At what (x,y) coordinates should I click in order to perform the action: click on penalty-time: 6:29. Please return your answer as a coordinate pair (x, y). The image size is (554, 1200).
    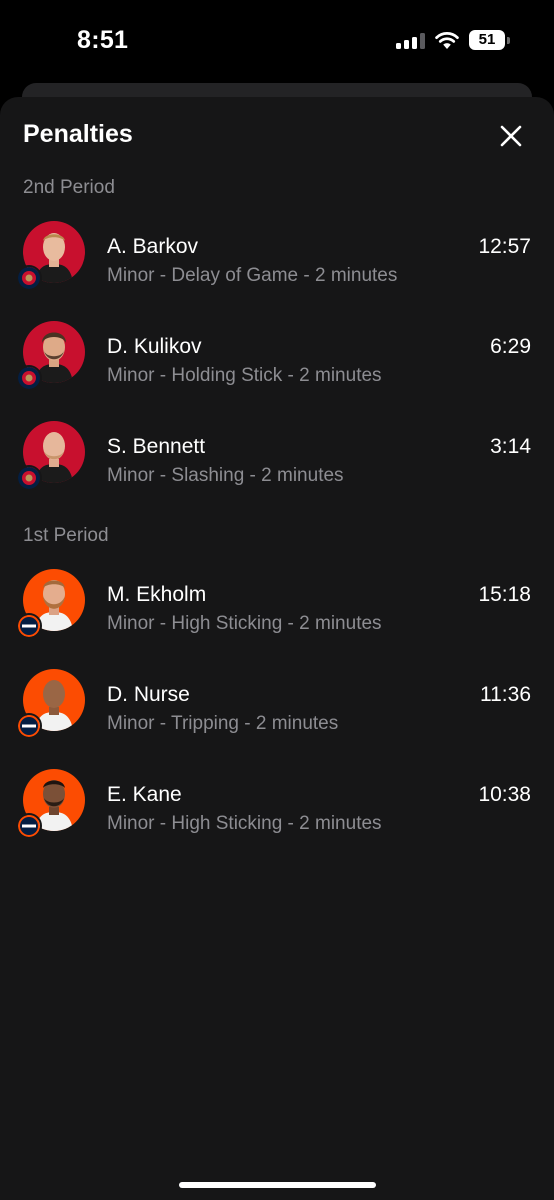
    Looking at the image, I should click on (510, 346).